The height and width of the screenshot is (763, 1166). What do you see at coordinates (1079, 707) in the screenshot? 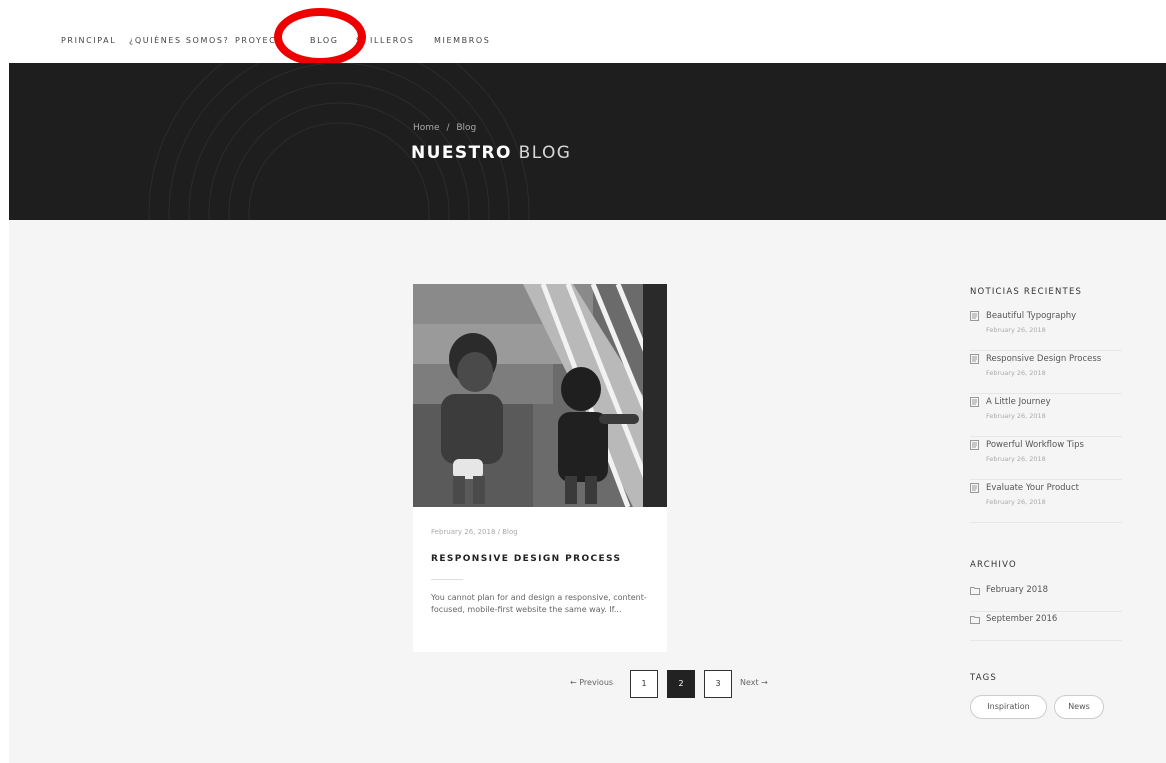
I see `tag-news: News` at bounding box center [1079, 707].